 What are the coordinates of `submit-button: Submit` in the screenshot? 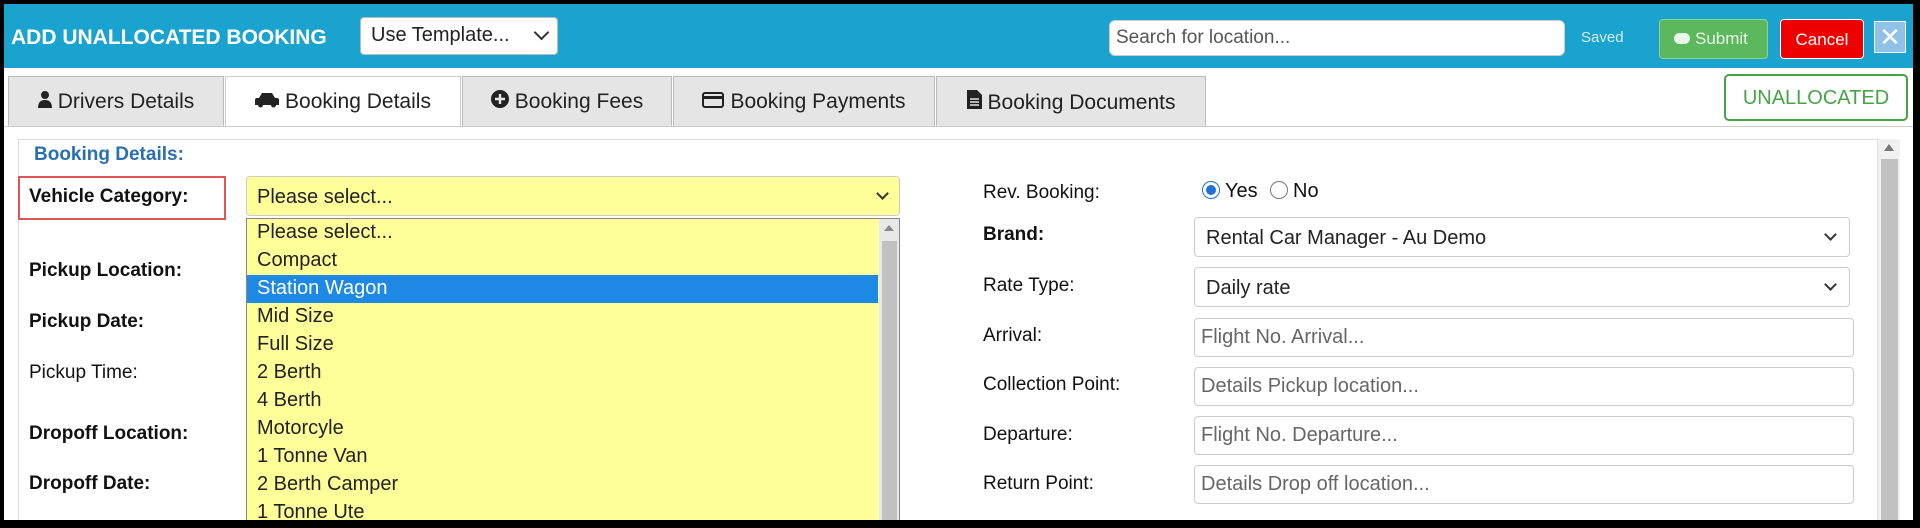 It's located at (1713, 39).